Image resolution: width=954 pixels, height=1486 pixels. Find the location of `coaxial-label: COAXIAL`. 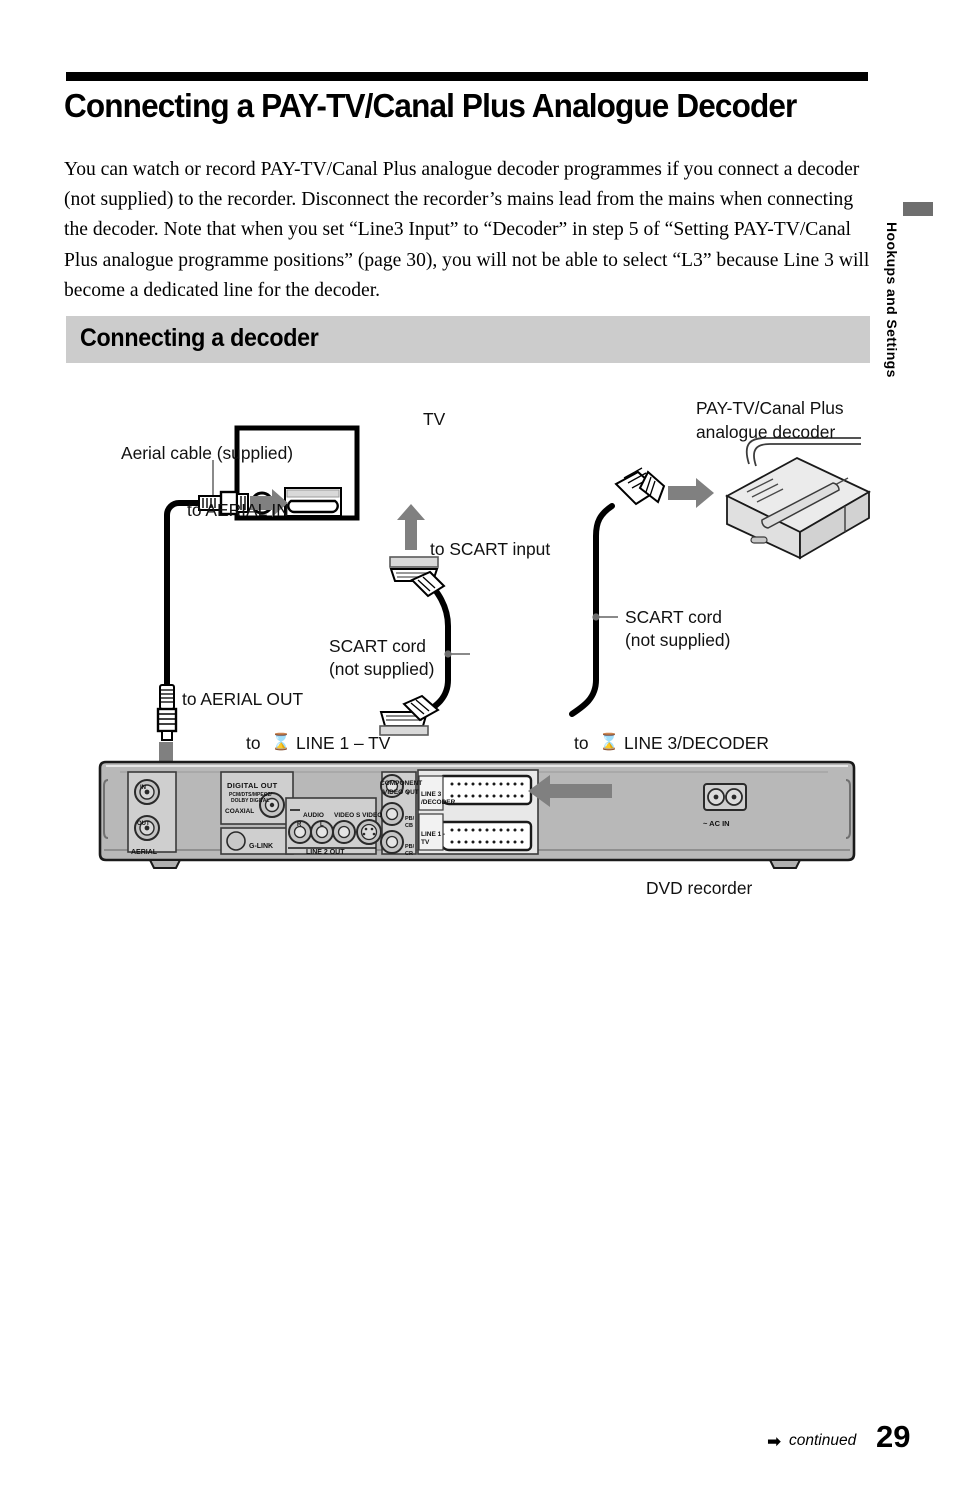

coaxial-label: COAXIAL is located at coordinates (240, 811).